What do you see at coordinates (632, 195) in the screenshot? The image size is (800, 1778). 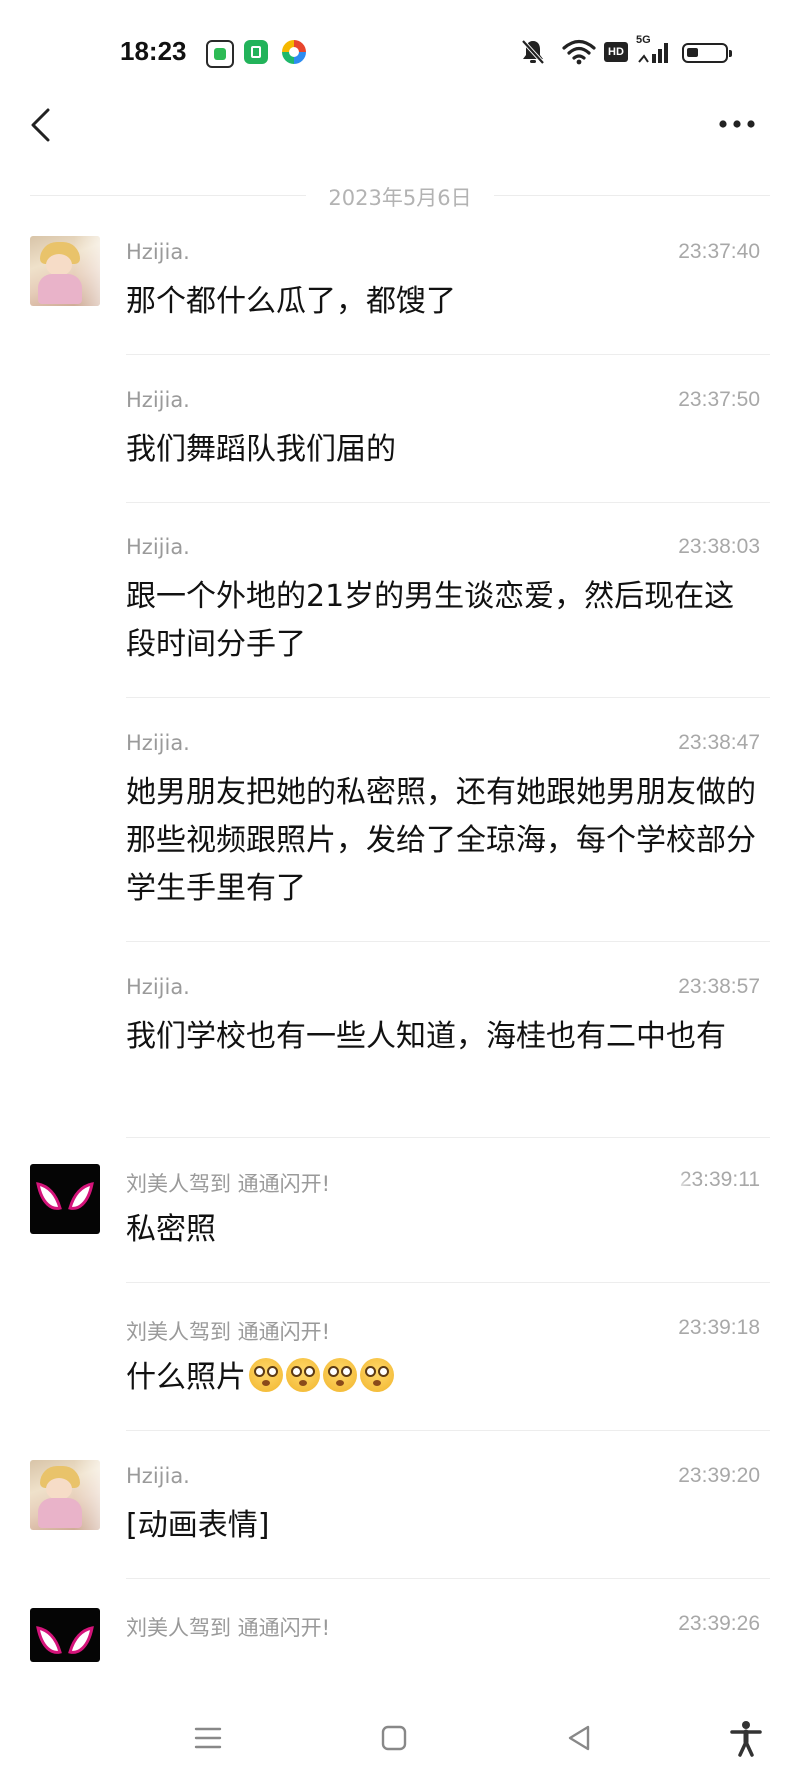 I see `separator-line-right` at bounding box center [632, 195].